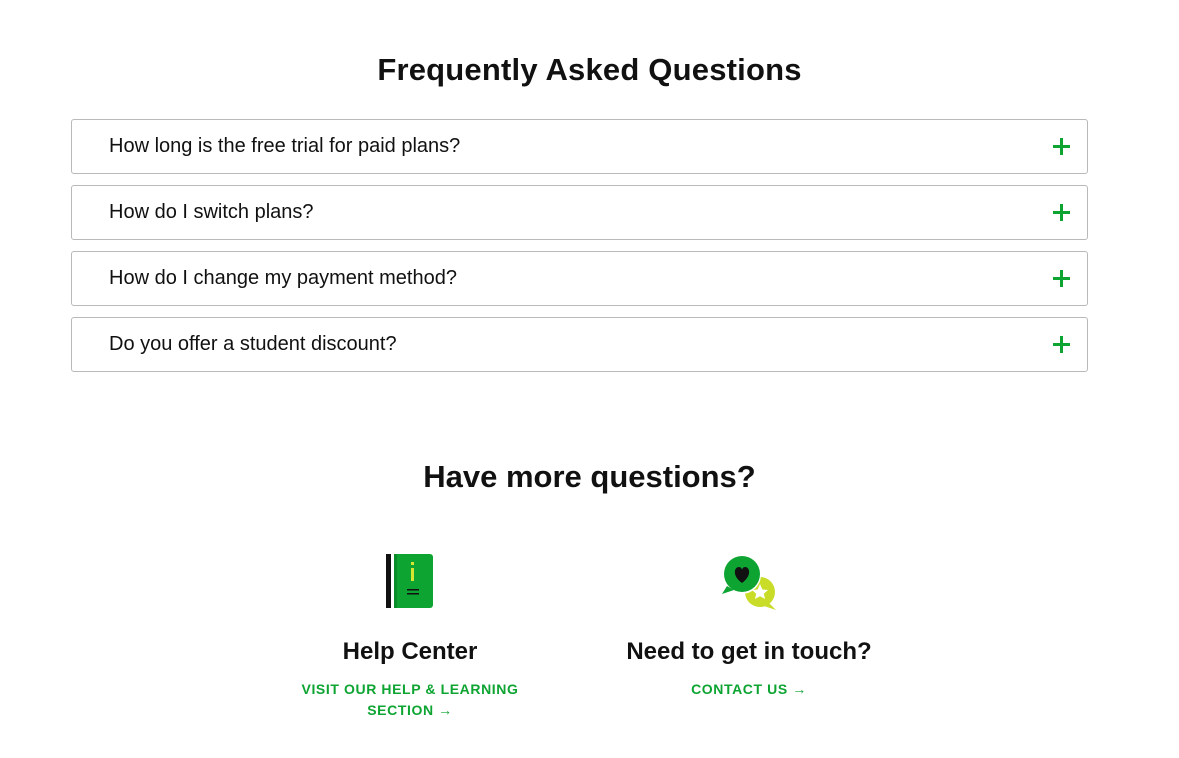  Describe the element at coordinates (579, 212) in the screenshot. I see `faq-item-switch-plans: How do I switch plans?` at that location.